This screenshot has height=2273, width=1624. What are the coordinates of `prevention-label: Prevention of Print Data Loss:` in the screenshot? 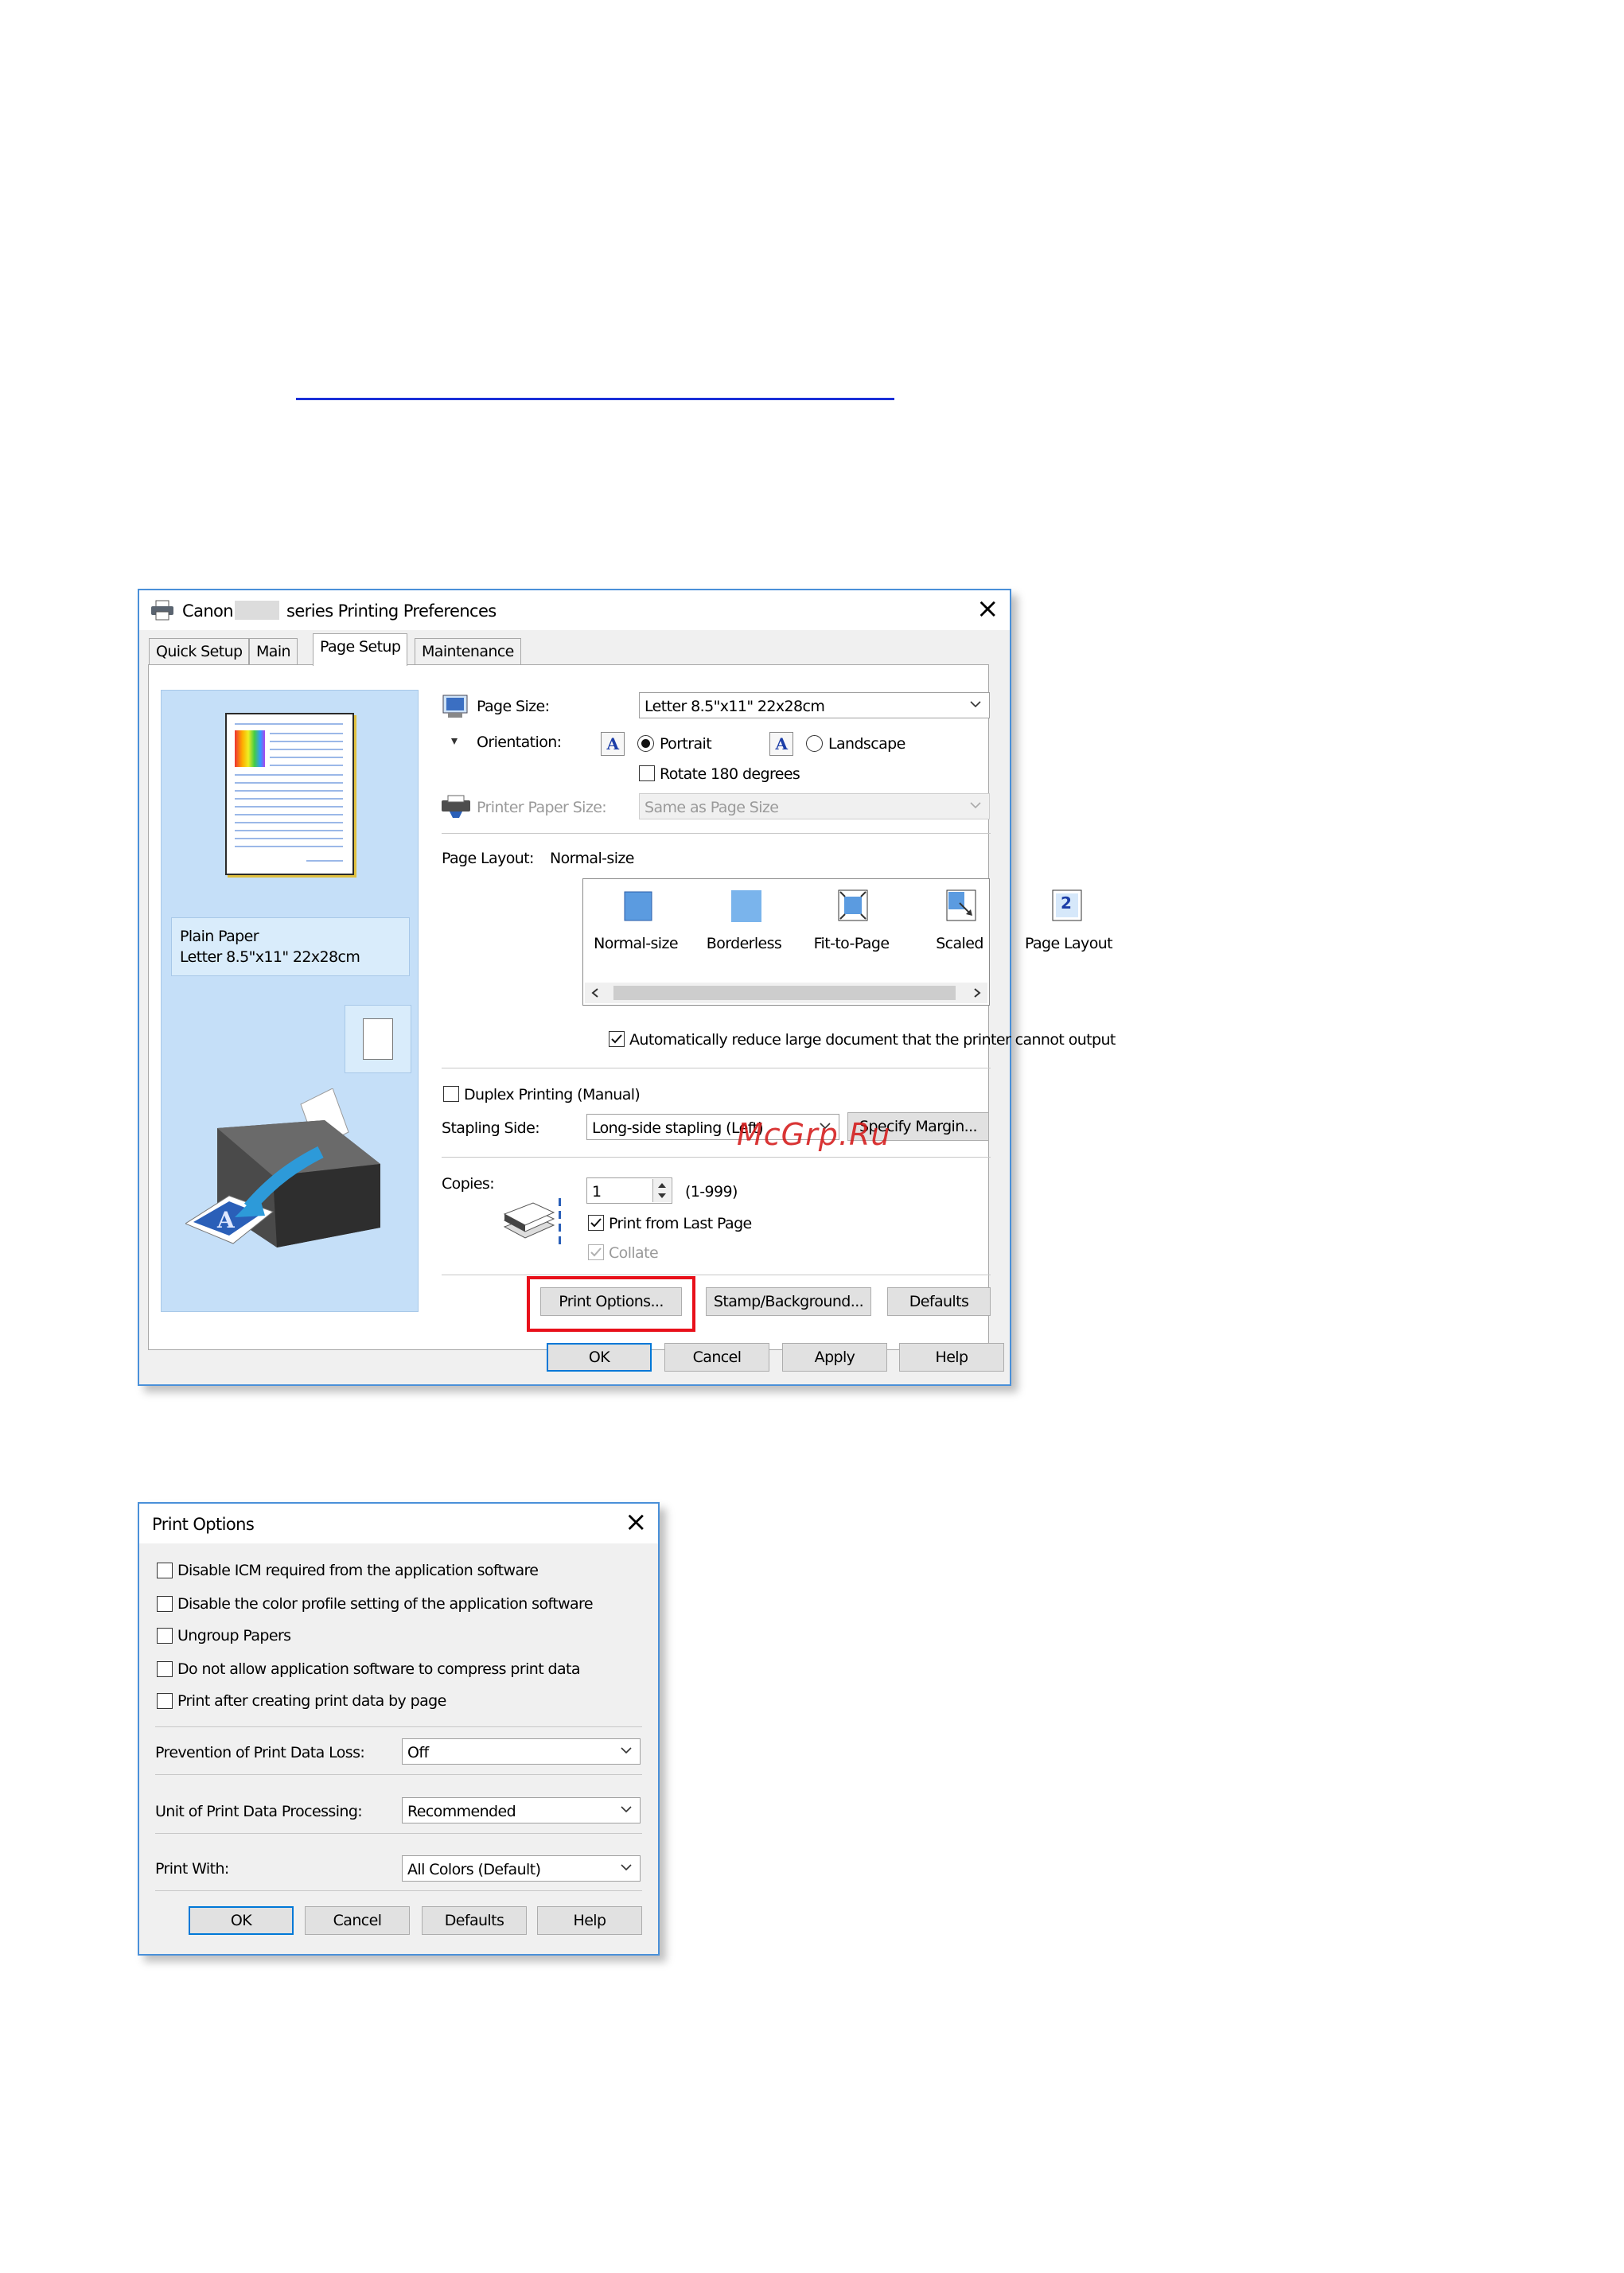 It's located at (260, 1753).